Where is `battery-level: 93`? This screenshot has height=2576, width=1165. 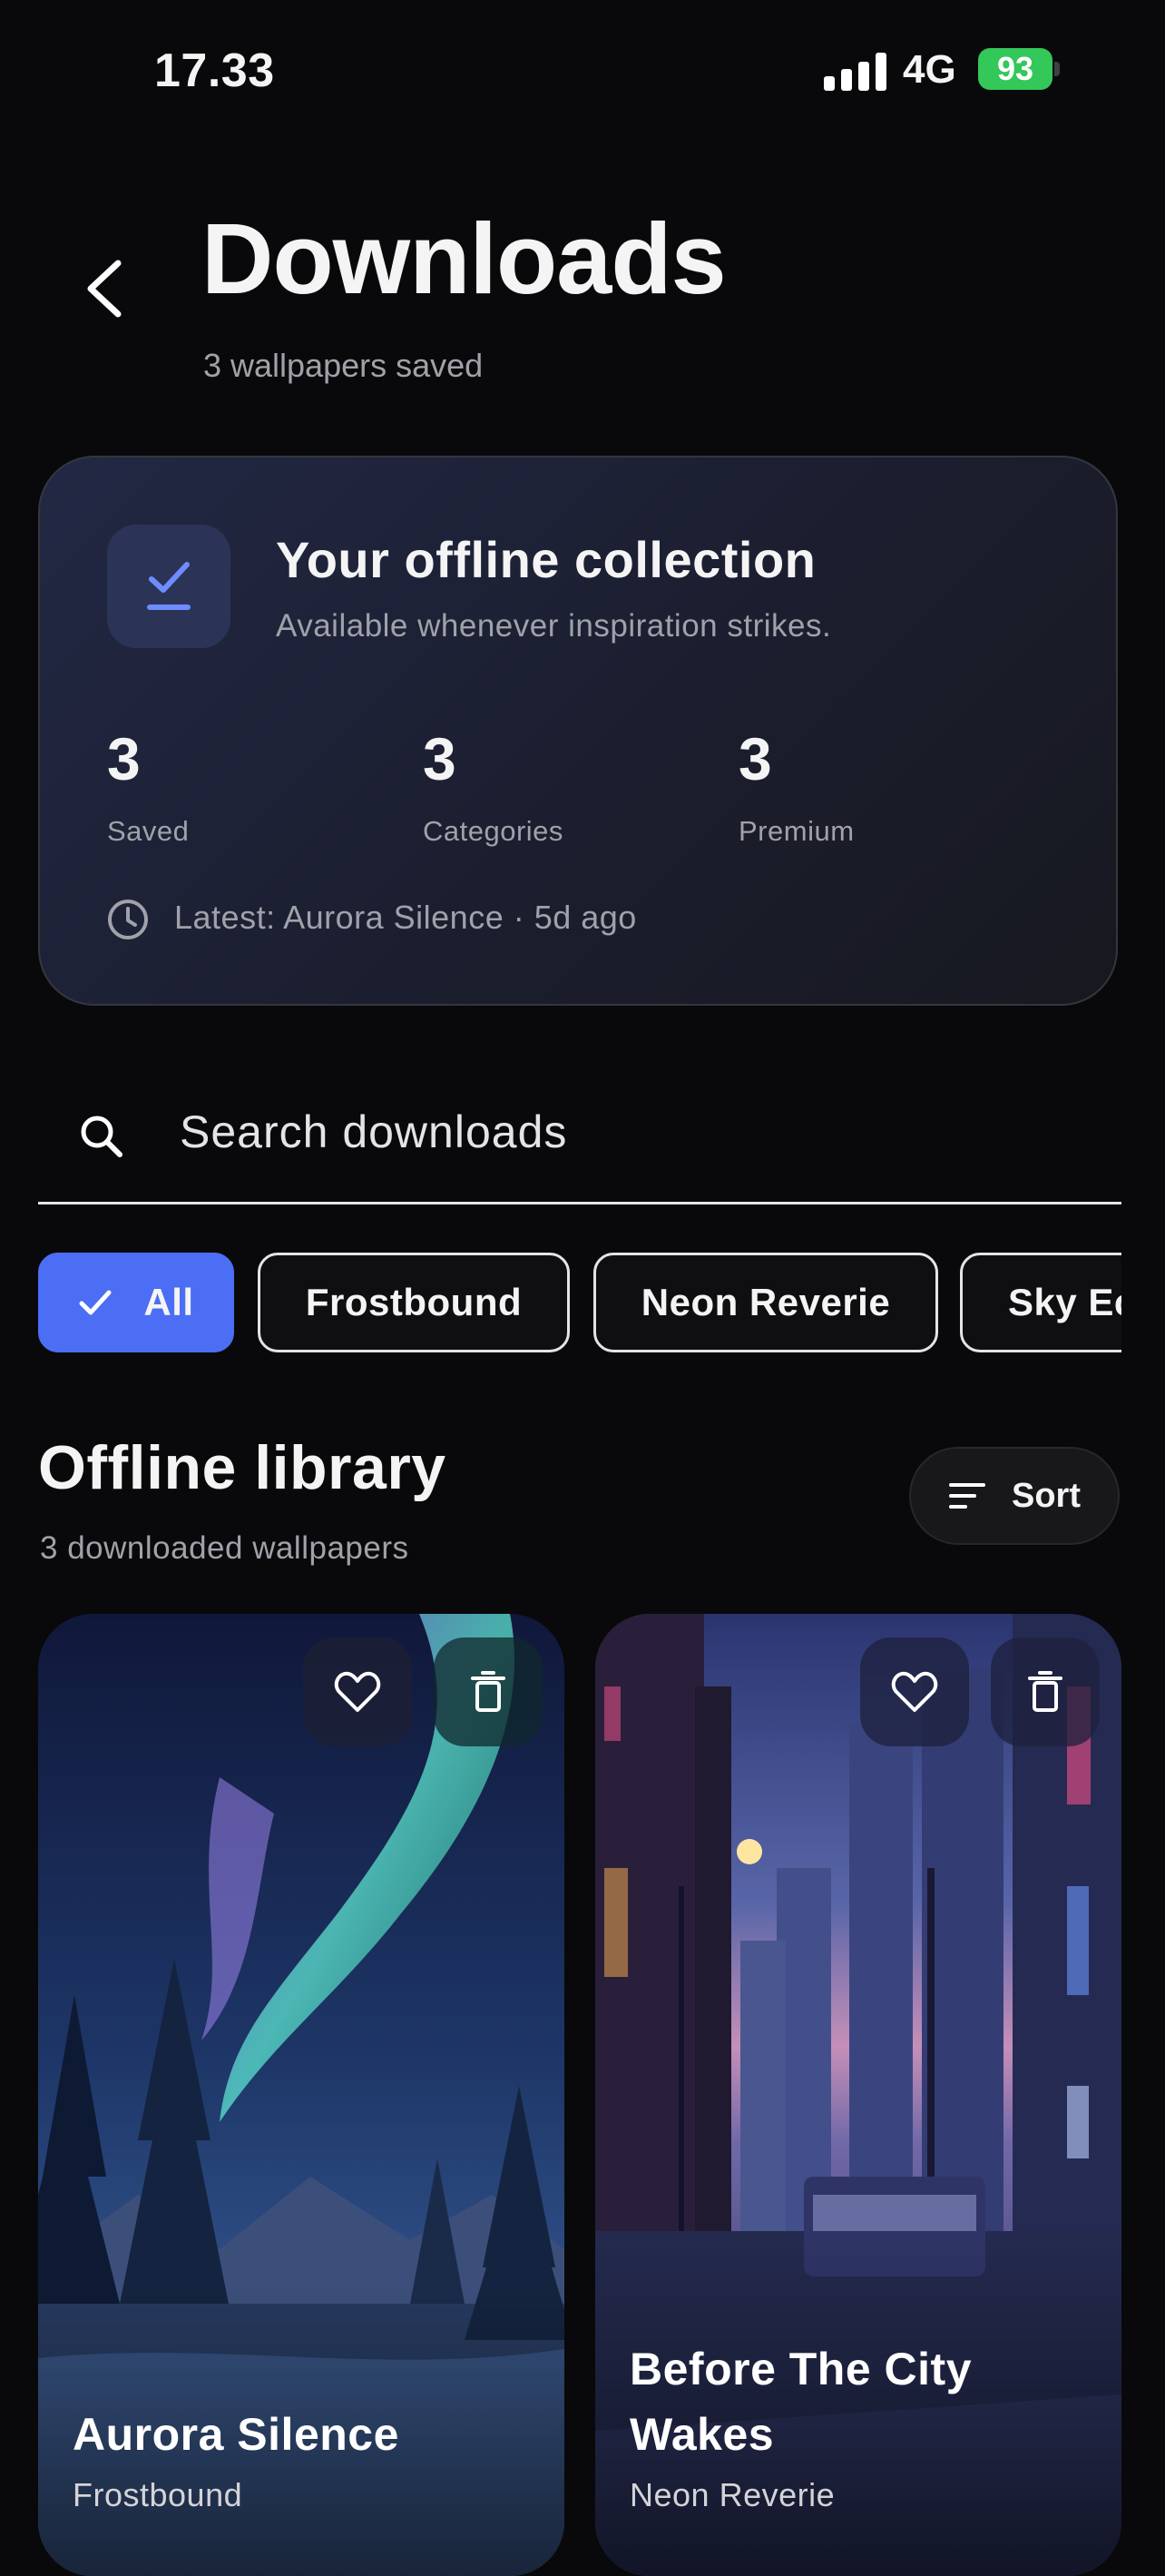
battery-level: 93 is located at coordinates (1015, 68).